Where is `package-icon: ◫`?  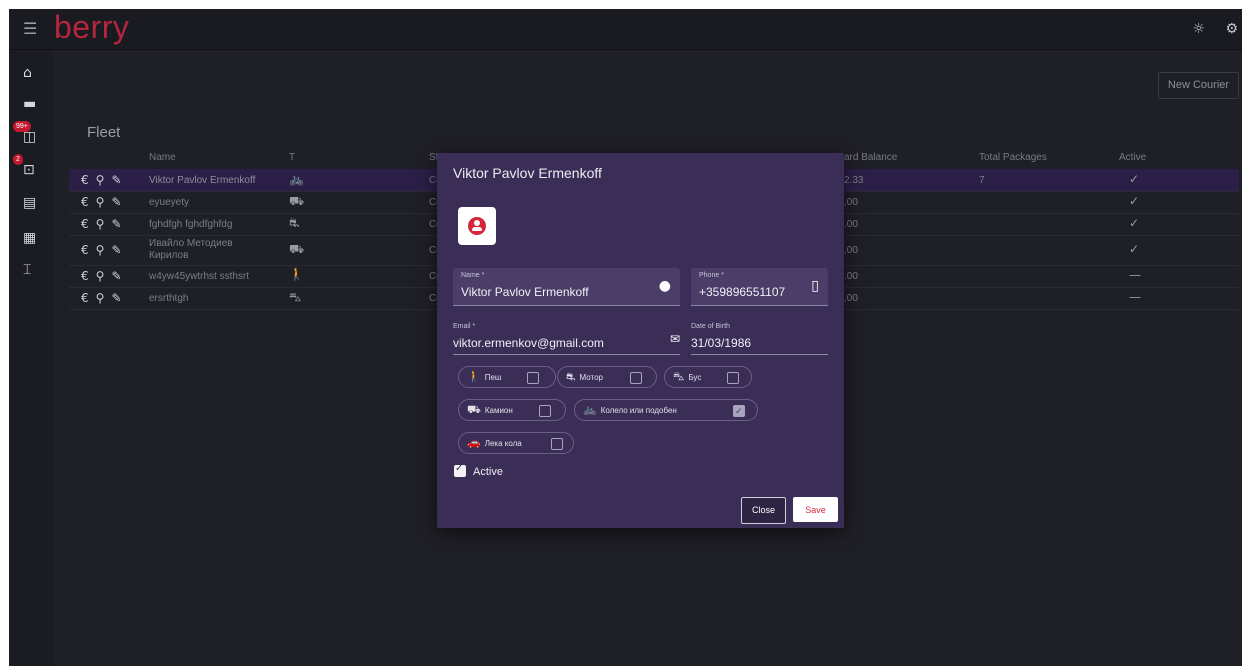
package-icon: ◫ is located at coordinates (29, 137).